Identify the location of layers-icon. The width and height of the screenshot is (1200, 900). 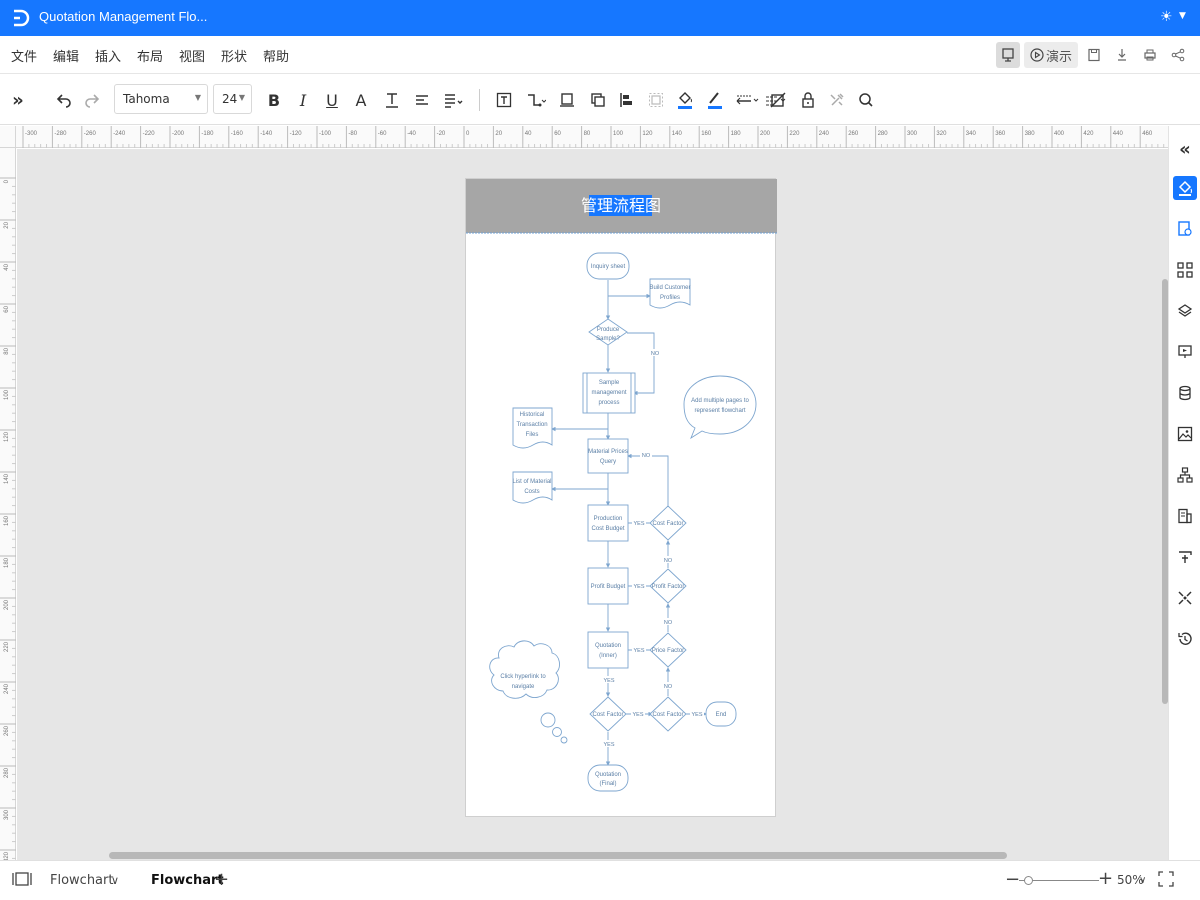
(1185, 311).